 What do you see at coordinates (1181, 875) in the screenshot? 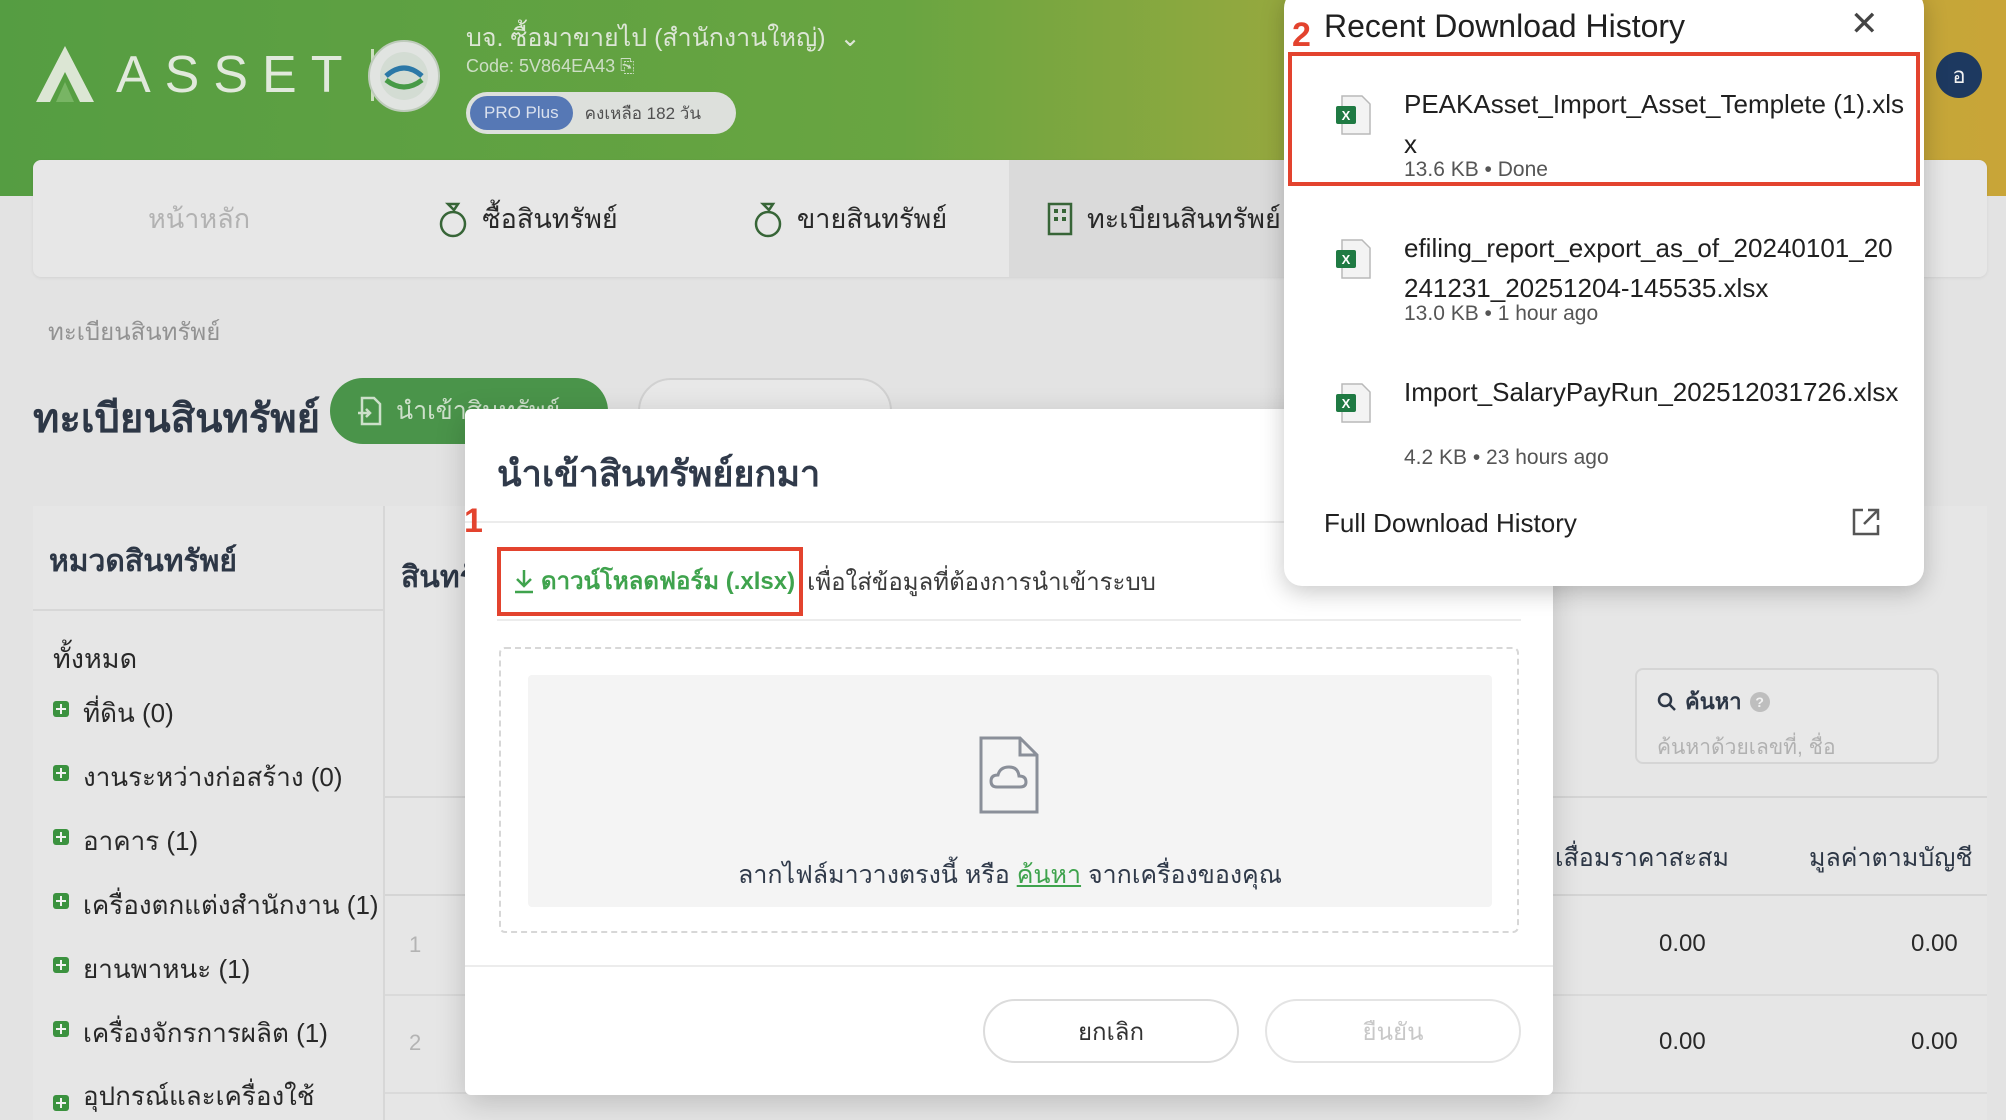
I see `dropzone-text-post: จากเครื่องของคุณ` at bounding box center [1181, 875].